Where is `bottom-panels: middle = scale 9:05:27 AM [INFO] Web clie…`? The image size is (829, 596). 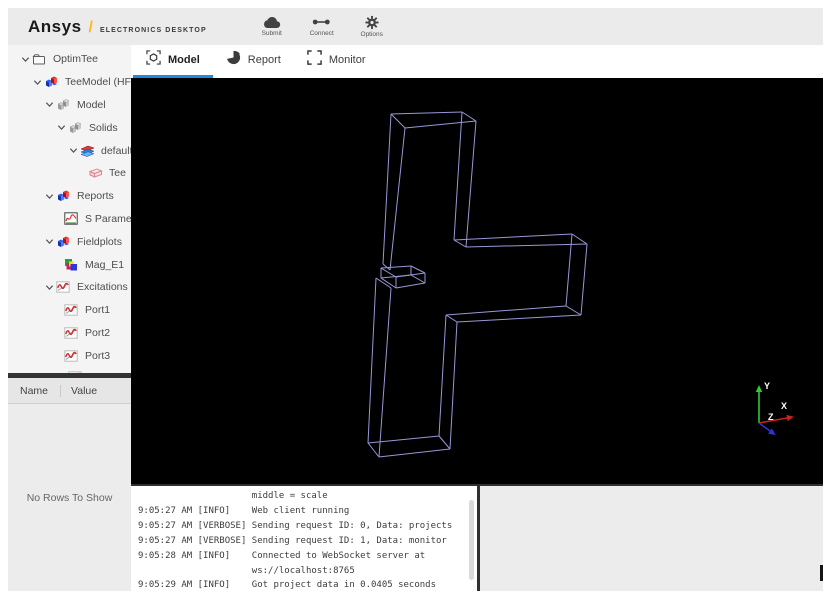
bottom-panels: middle = scale 9:05:27 AM [INFO] Web clie… is located at coordinates (477, 537).